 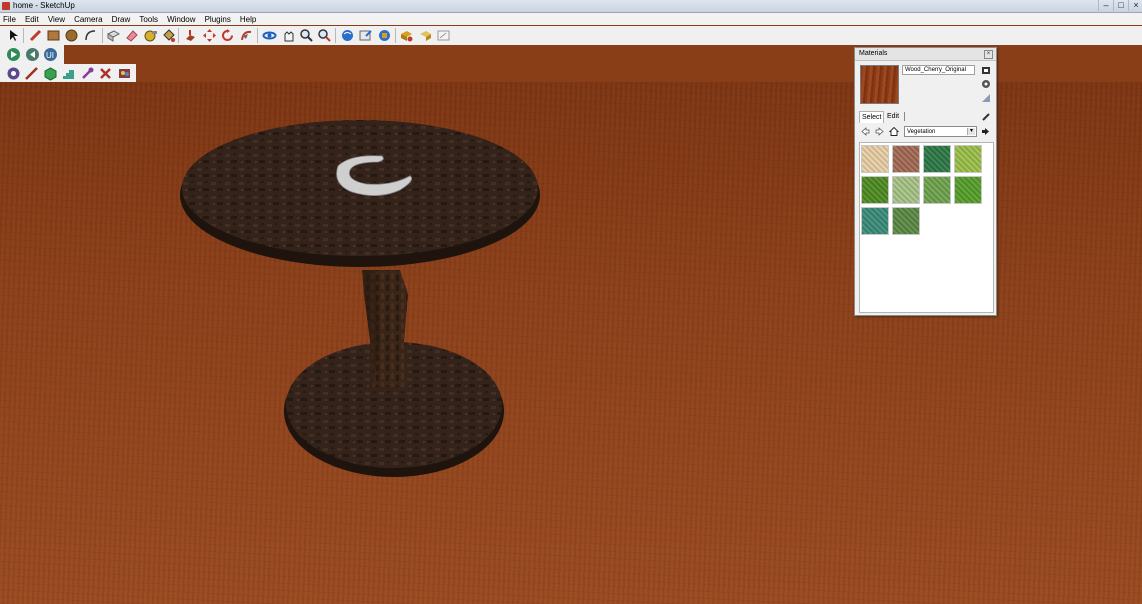 What do you see at coordinates (879, 131) in the screenshot?
I see `forward-icon` at bounding box center [879, 131].